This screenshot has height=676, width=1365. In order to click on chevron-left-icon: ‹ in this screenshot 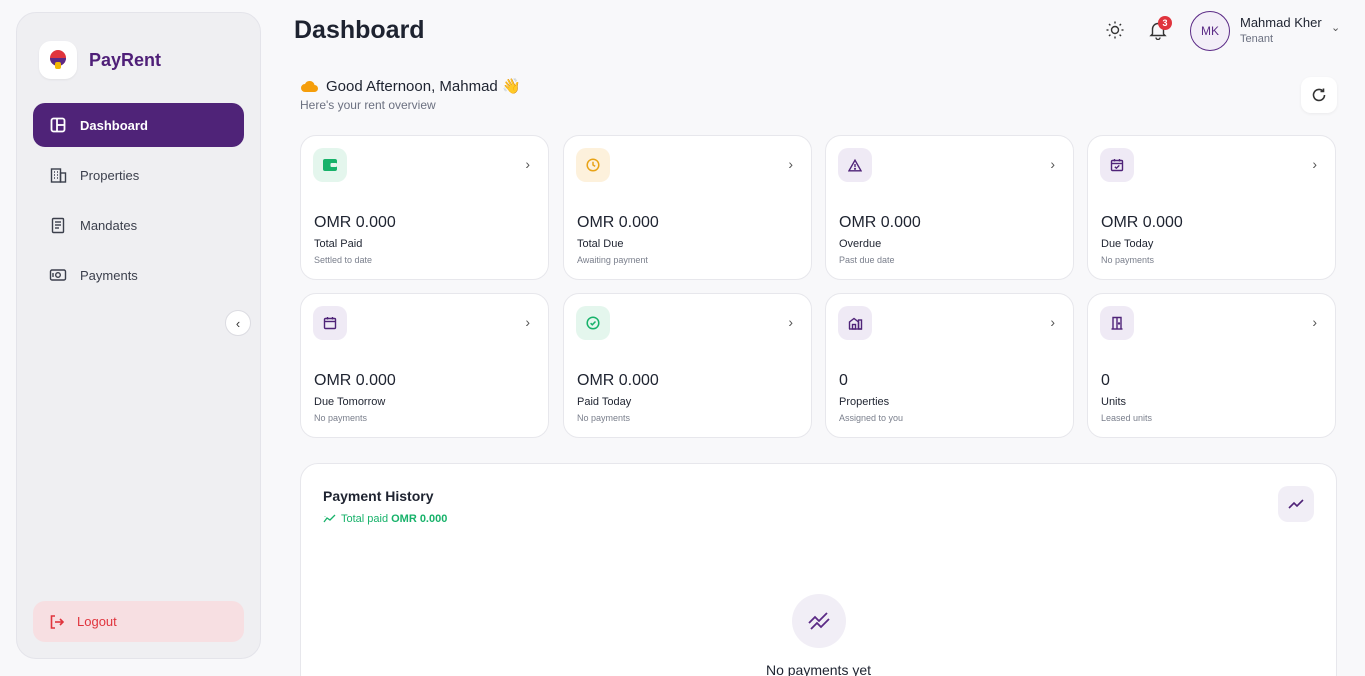, I will do `click(238, 323)`.